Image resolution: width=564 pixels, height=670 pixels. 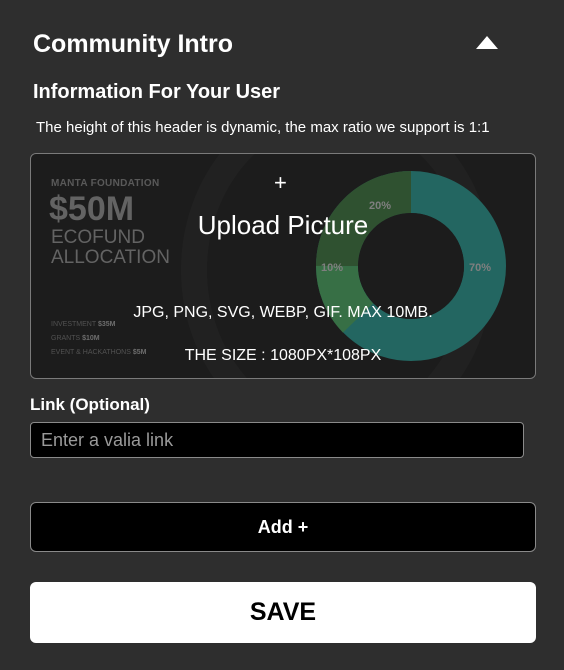 I want to click on triangle-up-icon, so click(x=487, y=42).